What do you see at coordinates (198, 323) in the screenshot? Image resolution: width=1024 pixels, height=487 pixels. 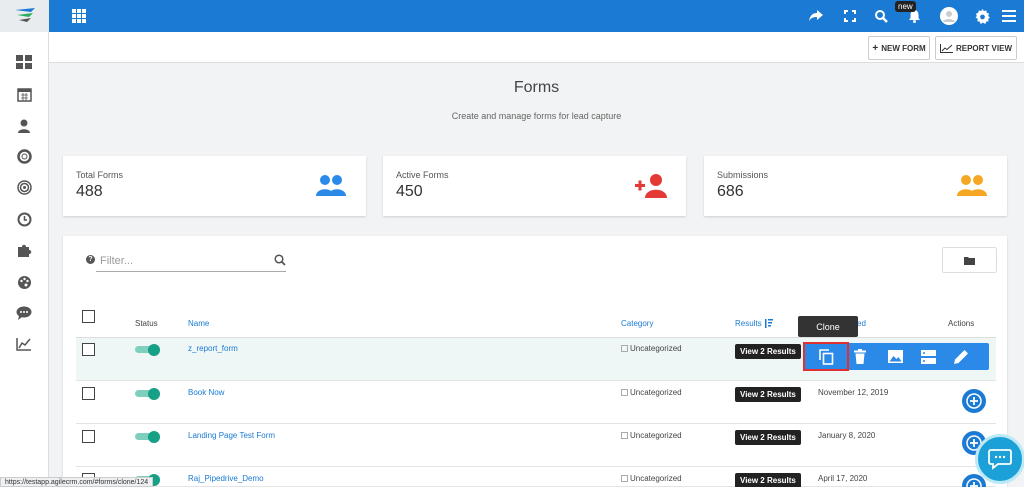 I see `column-header-name: Name` at bounding box center [198, 323].